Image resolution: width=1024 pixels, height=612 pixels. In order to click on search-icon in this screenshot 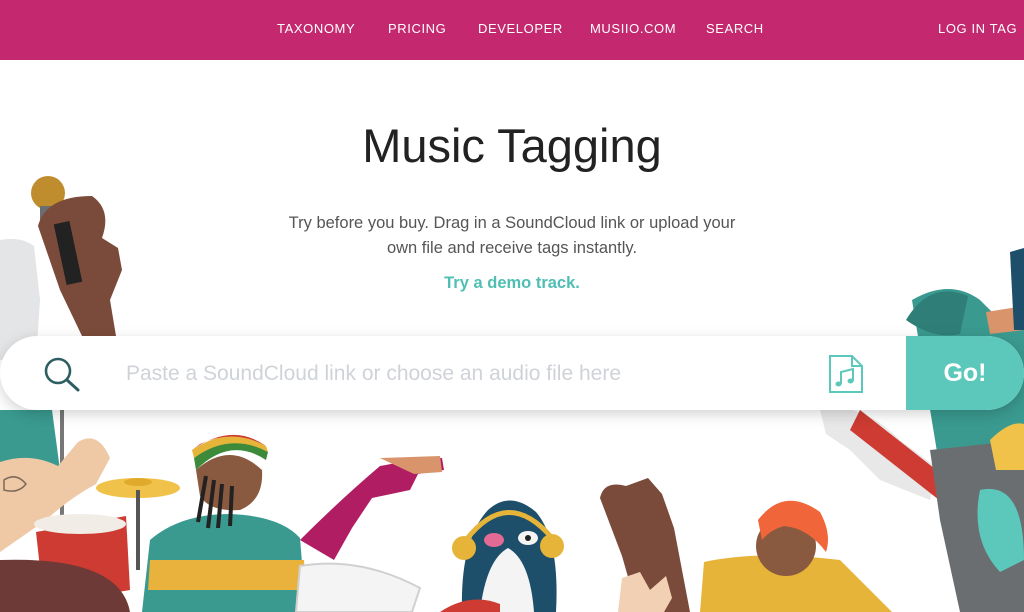, I will do `click(62, 374)`.